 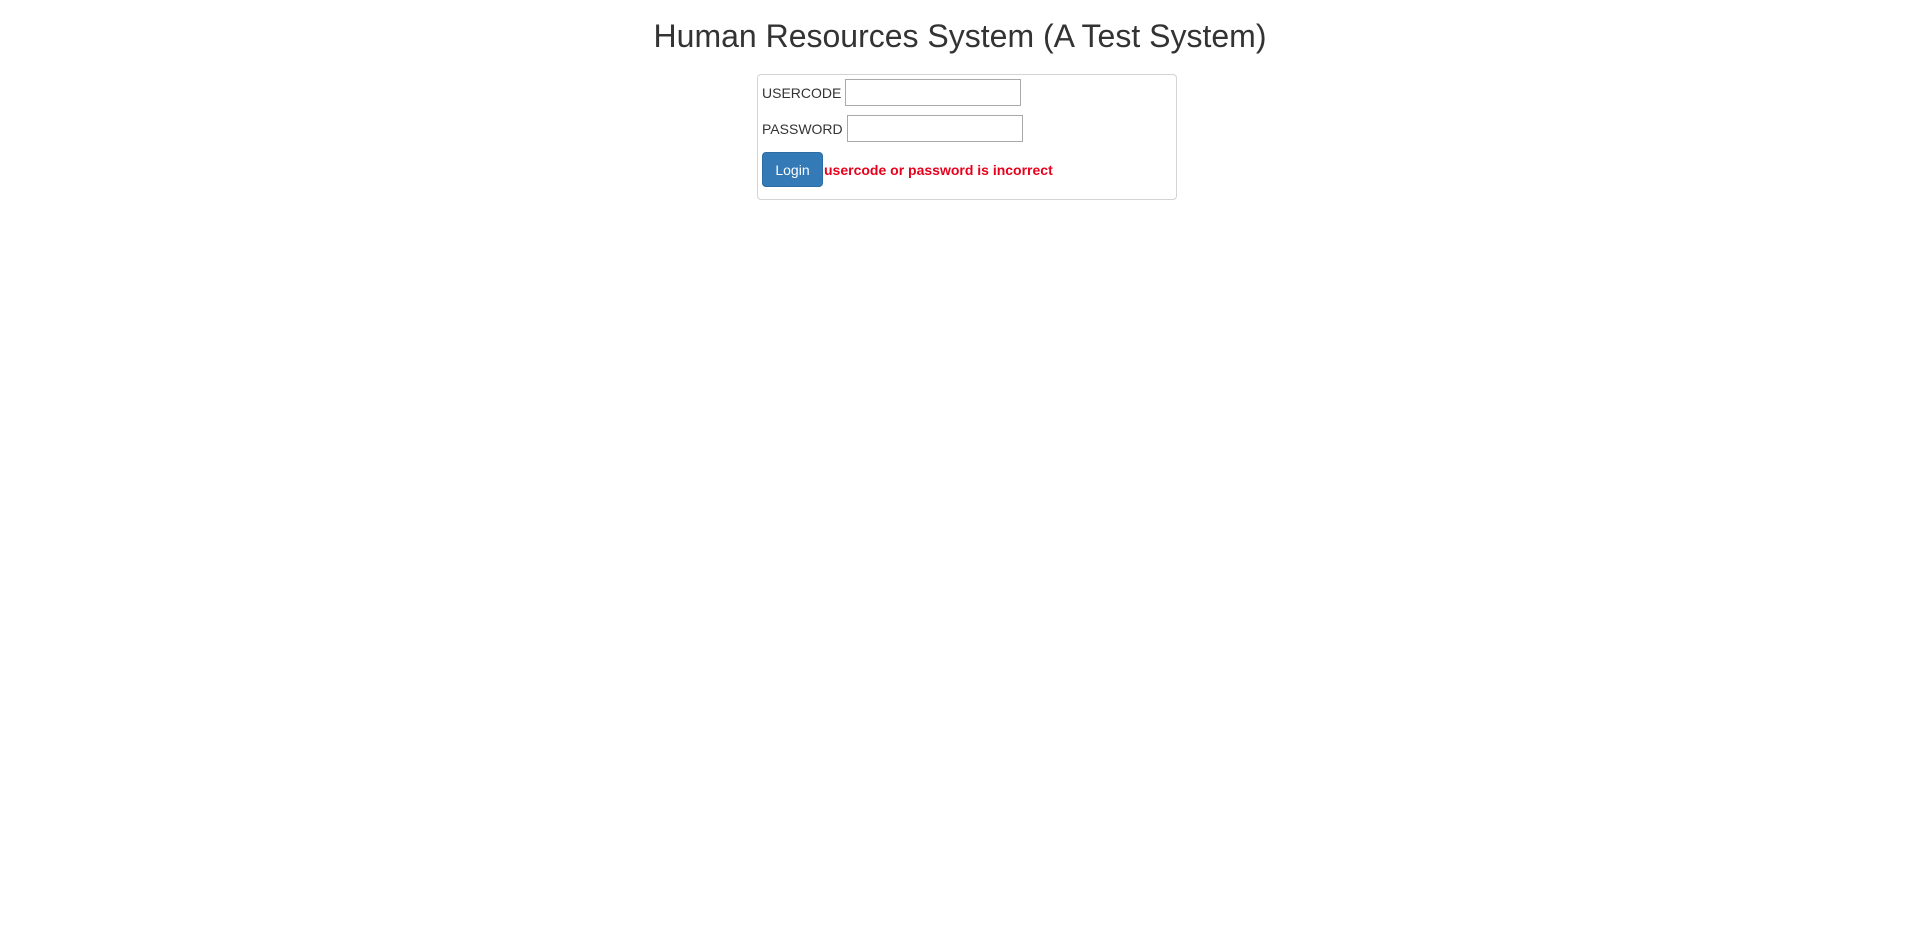 I want to click on usercode-row: USERCODE, so click(x=892, y=92).